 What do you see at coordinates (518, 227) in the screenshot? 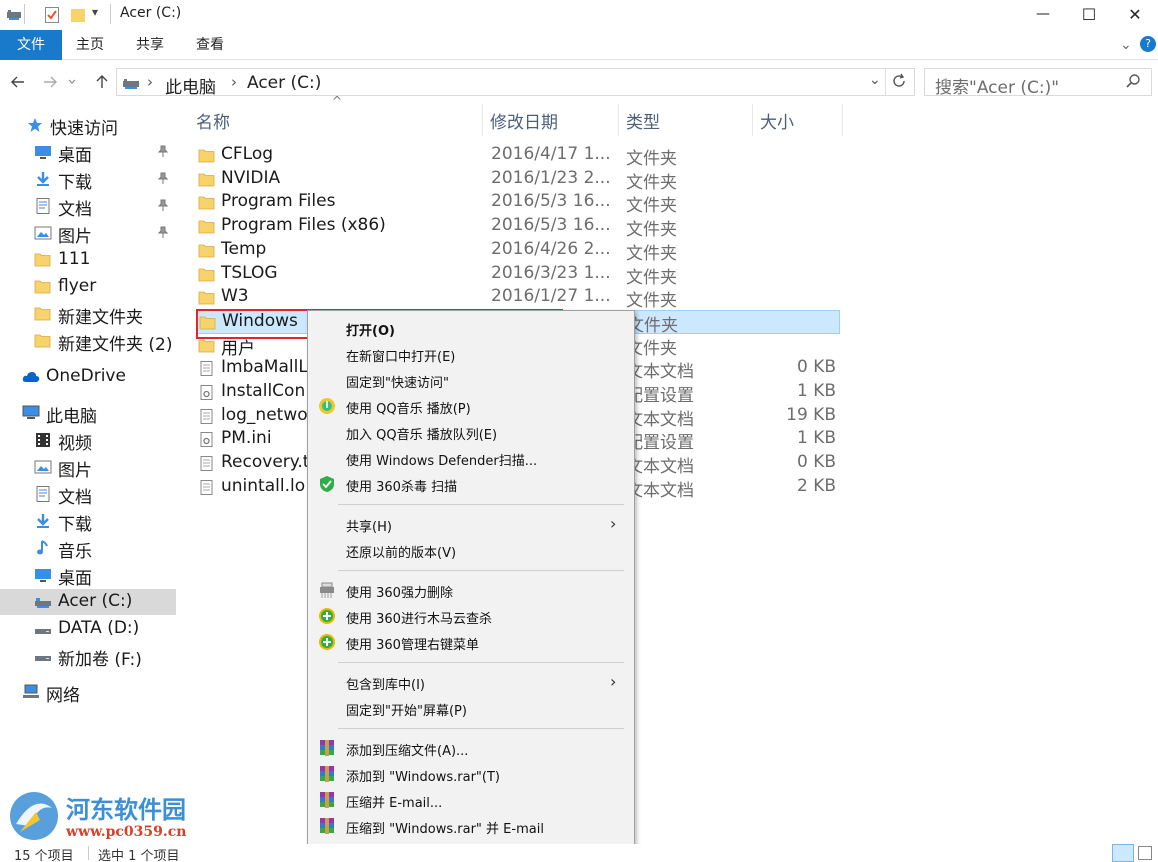
I see `file-row: Program Files (x86) 2016/5/3 16... 文件夹` at bounding box center [518, 227].